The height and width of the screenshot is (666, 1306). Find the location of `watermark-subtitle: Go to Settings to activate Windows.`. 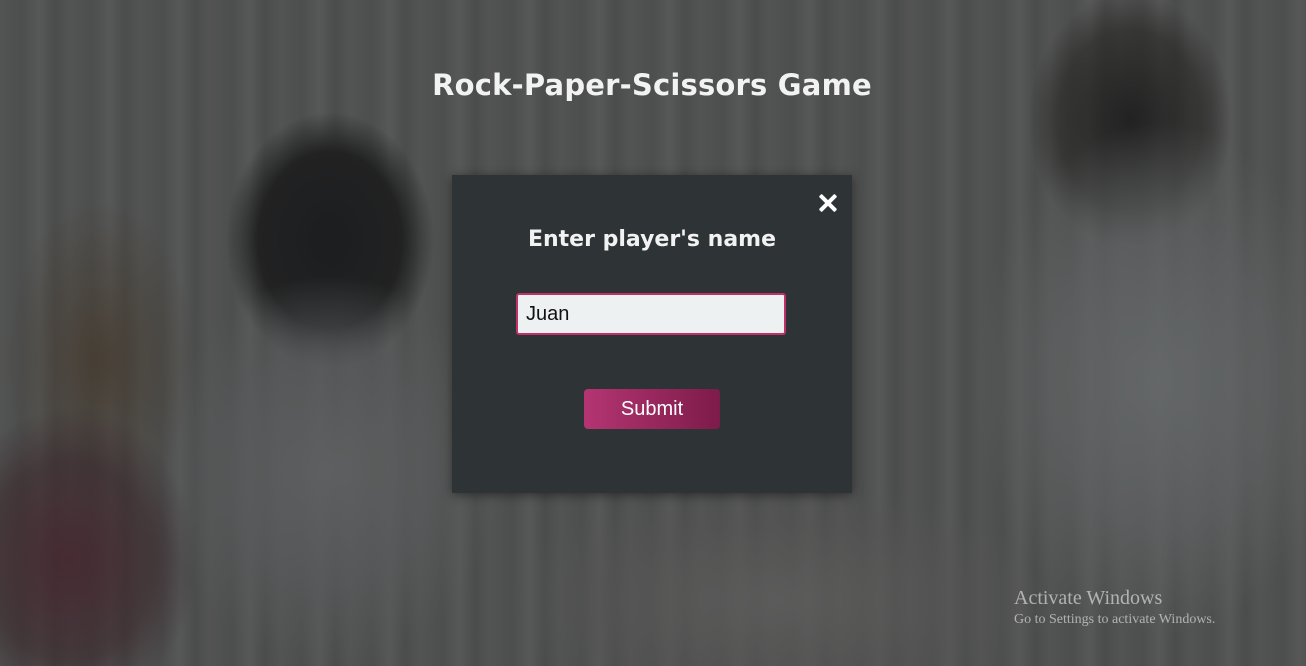

watermark-subtitle: Go to Settings to activate Windows. is located at coordinates (1115, 619).